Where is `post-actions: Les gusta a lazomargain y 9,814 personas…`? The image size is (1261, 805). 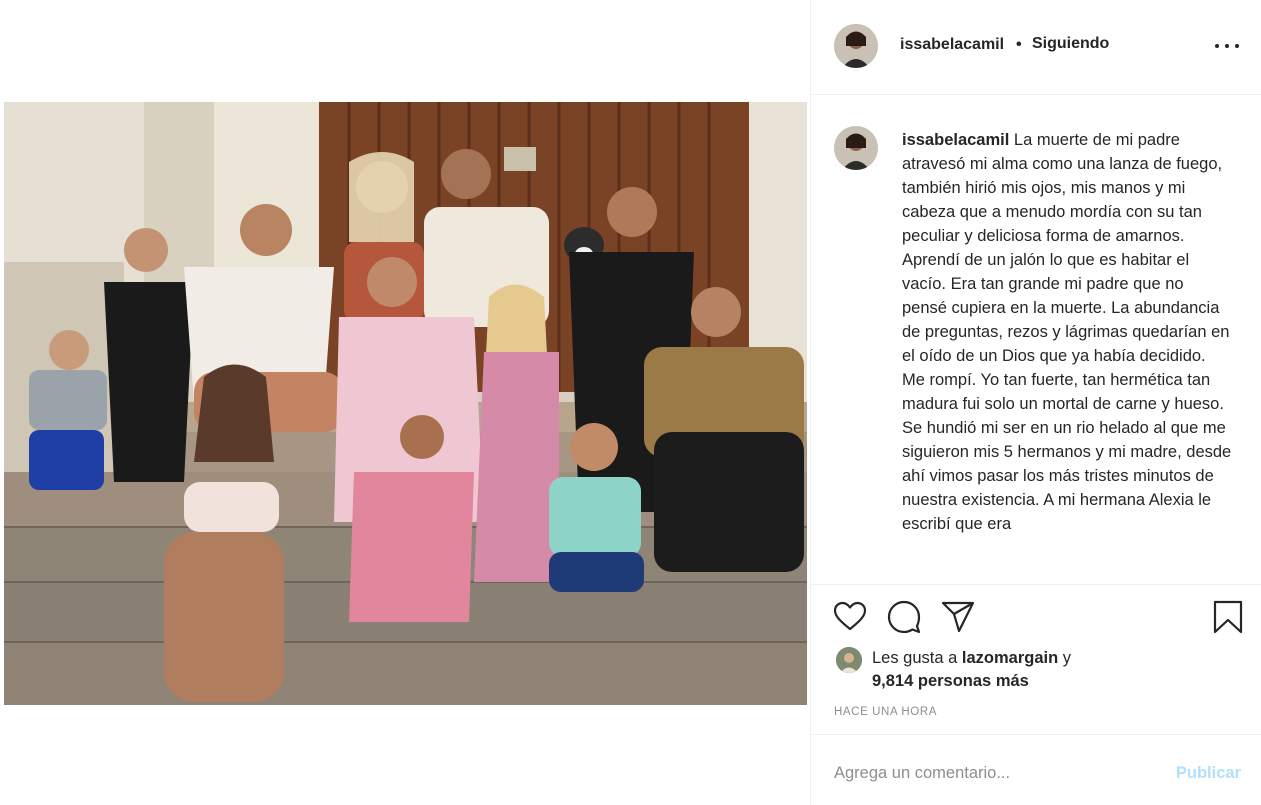 post-actions: Les gusta a lazomargain y 9,814 personas… is located at coordinates (1036, 694).